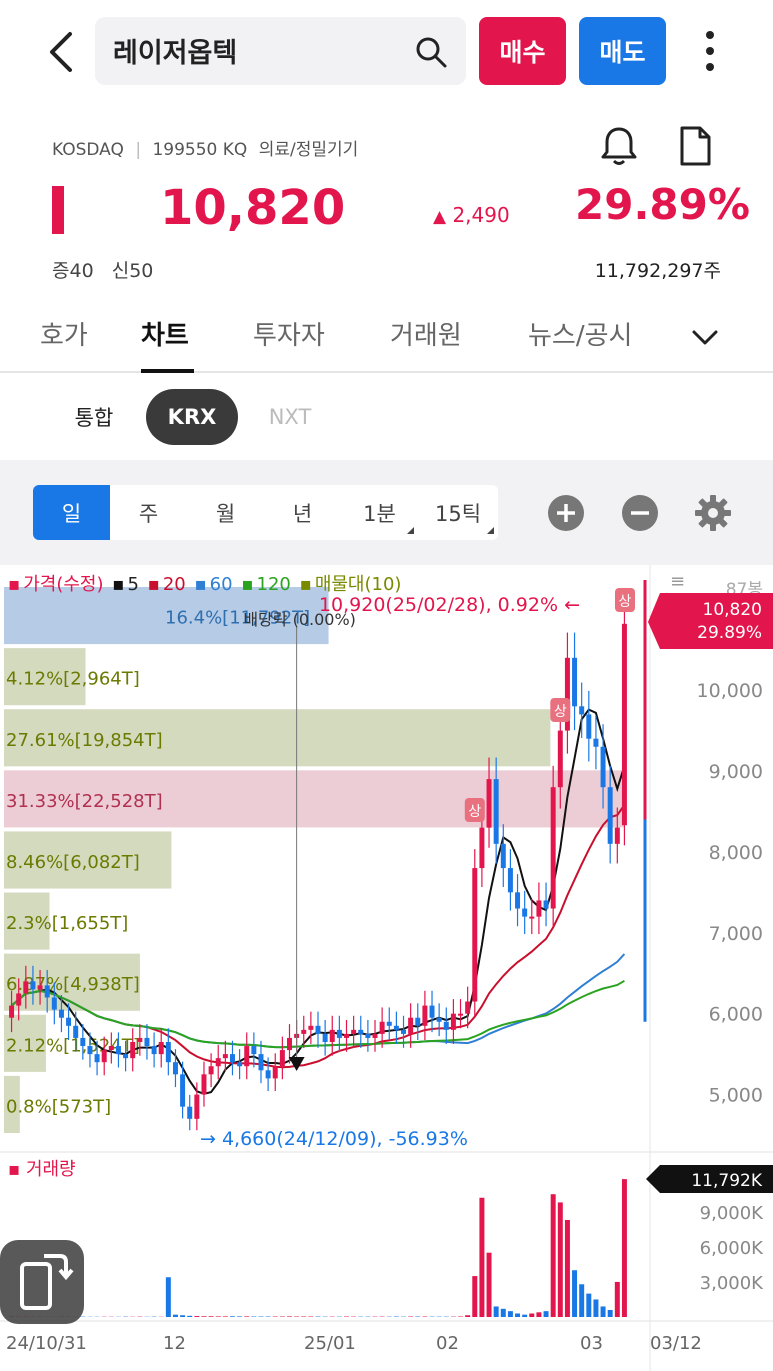  What do you see at coordinates (71, 512) in the screenshot?
I see `period-day: 일` at bounding box center [71, 512].